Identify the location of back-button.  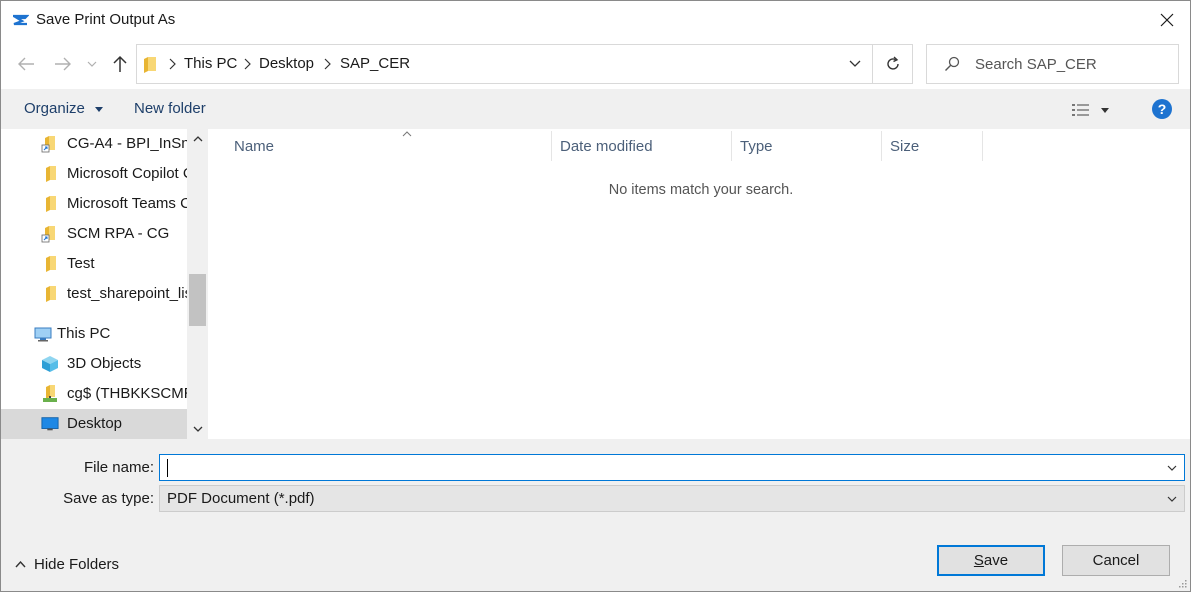
(26, 64).